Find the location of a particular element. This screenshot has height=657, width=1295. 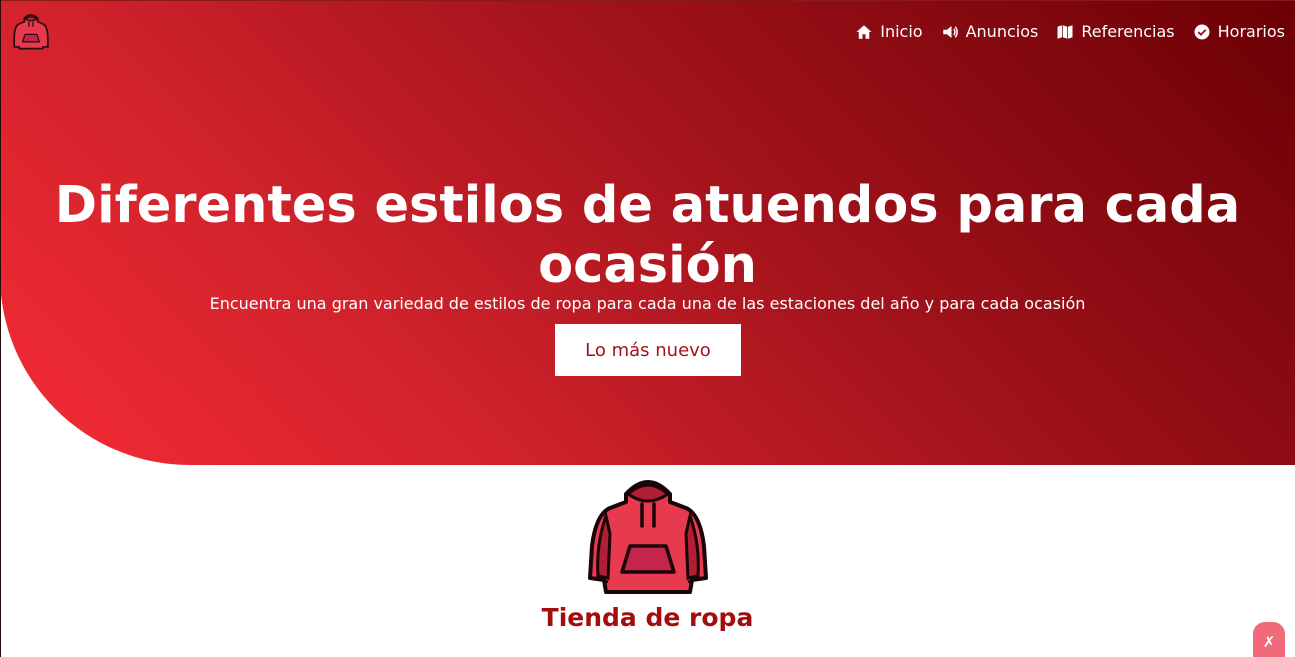

megaphone-icon is located at coordinates (950, 31).